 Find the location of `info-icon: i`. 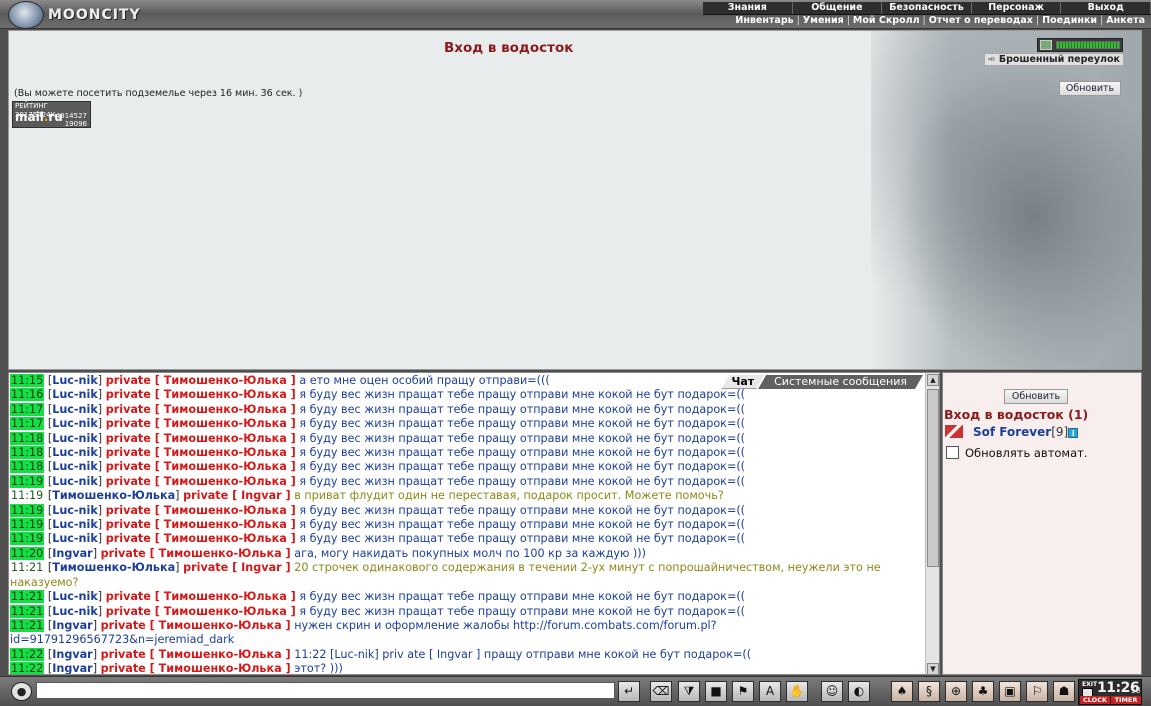

info-icon: i is located at coordinates (1073, 433).